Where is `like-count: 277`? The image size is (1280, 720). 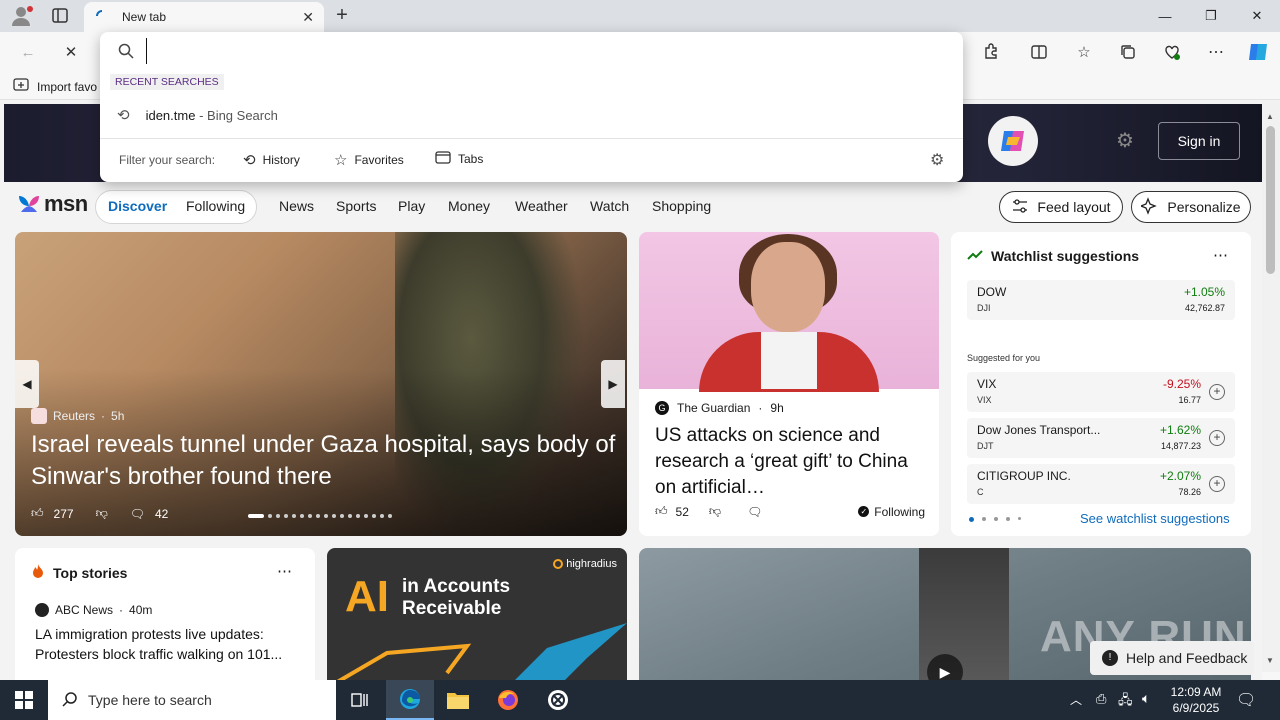 like-count: 277 is located at coordinates (63, 513).